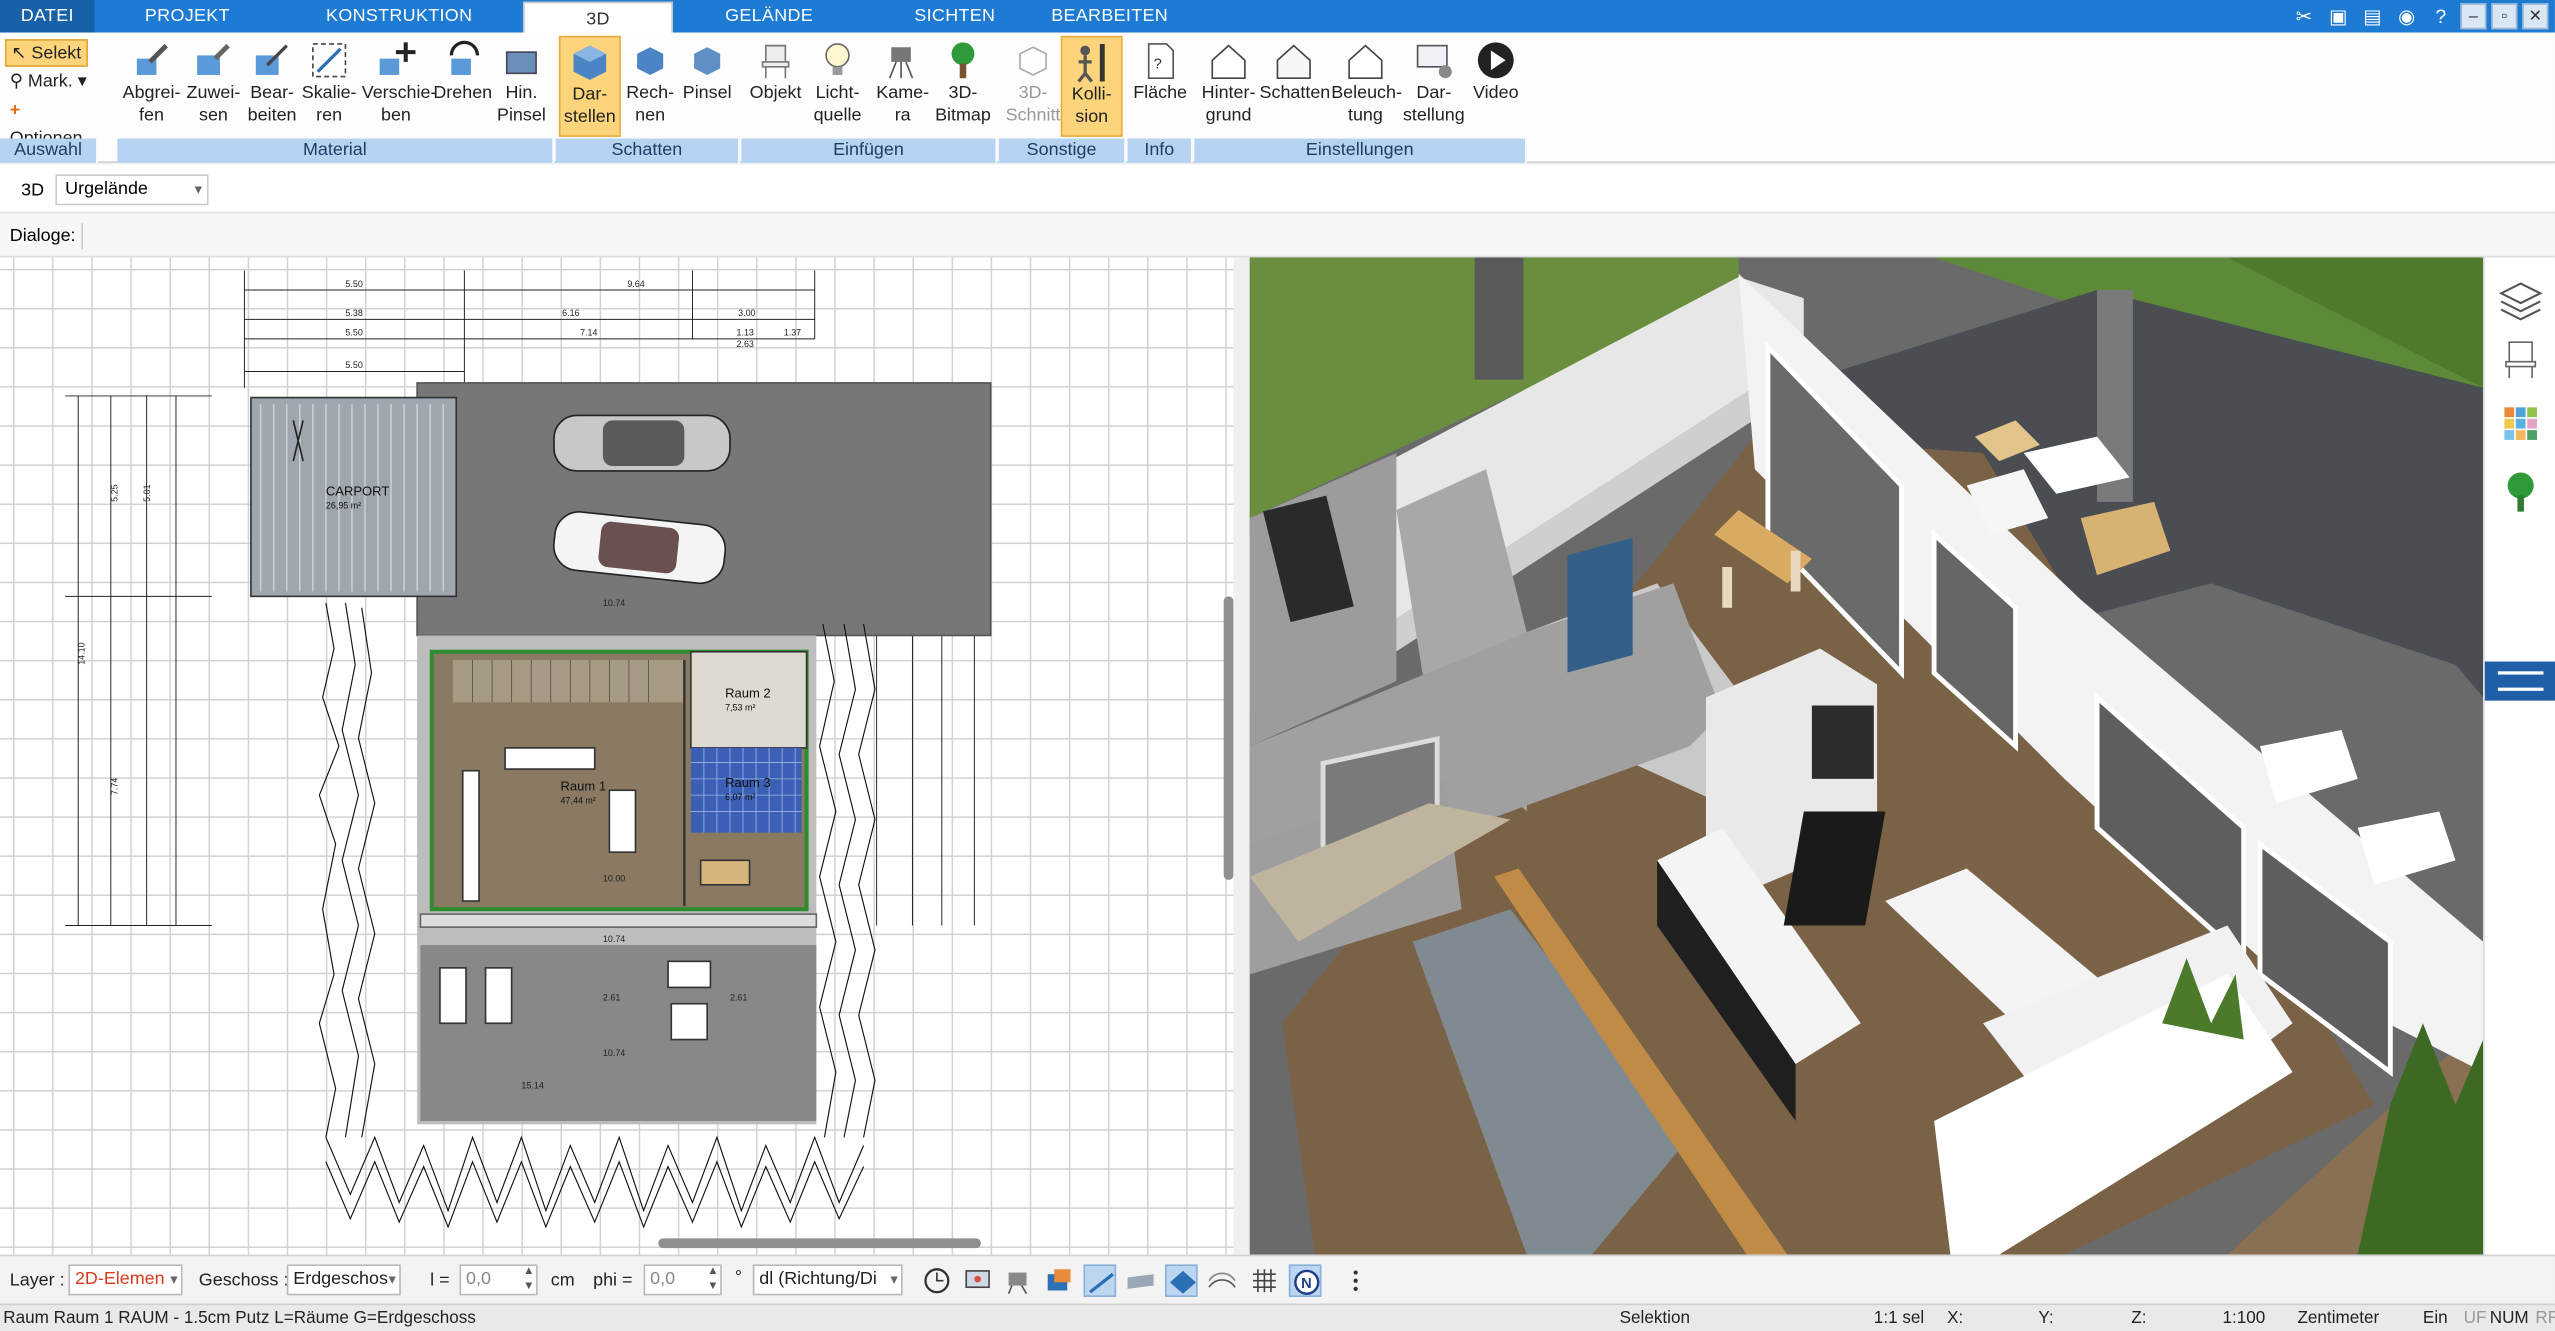  What do you see at coordinates (2406, 16) in the screenshot?
I see `palette-icon: ◉` at bounding box center [2406, 16].